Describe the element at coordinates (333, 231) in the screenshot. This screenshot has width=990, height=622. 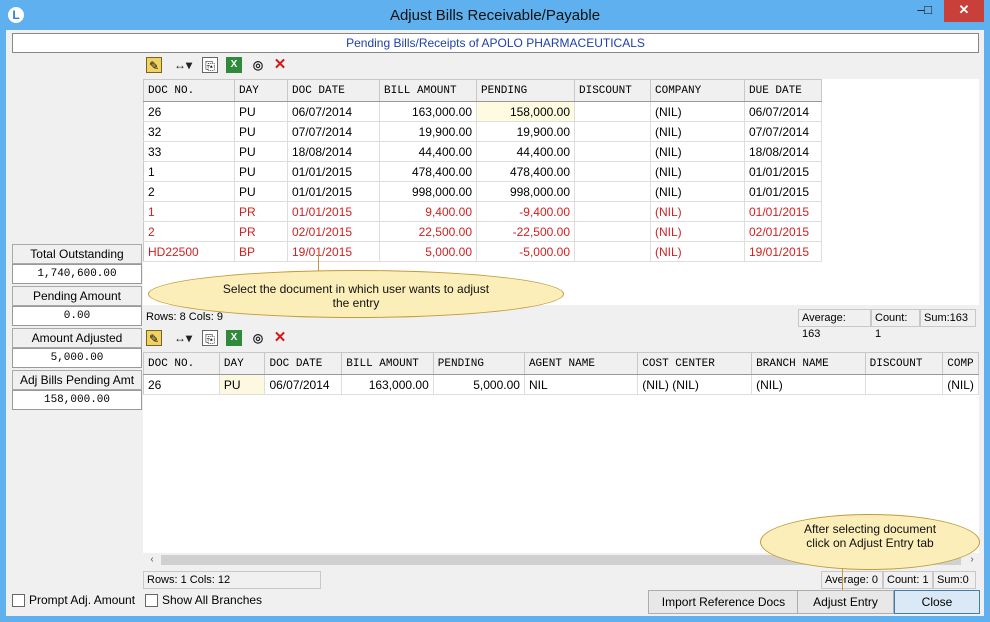
I see `cell-doc-date: 02/01/2015` at that location.